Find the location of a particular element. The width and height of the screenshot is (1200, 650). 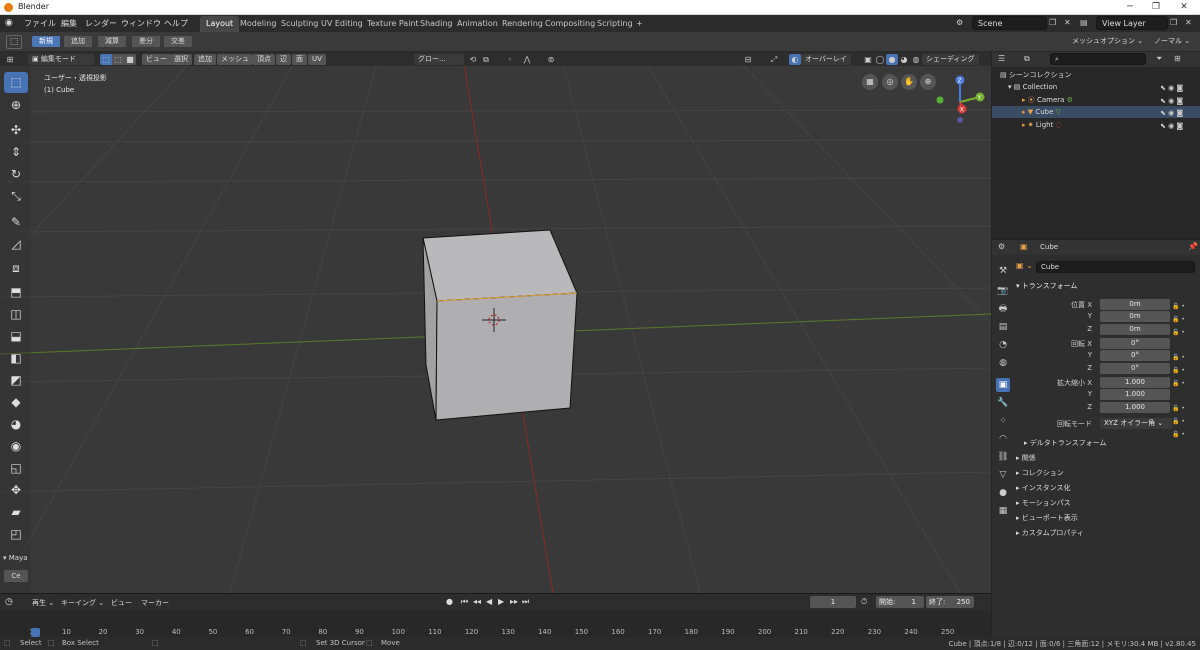

pin-icon: 📌 is located at coordinates (1193, 246).